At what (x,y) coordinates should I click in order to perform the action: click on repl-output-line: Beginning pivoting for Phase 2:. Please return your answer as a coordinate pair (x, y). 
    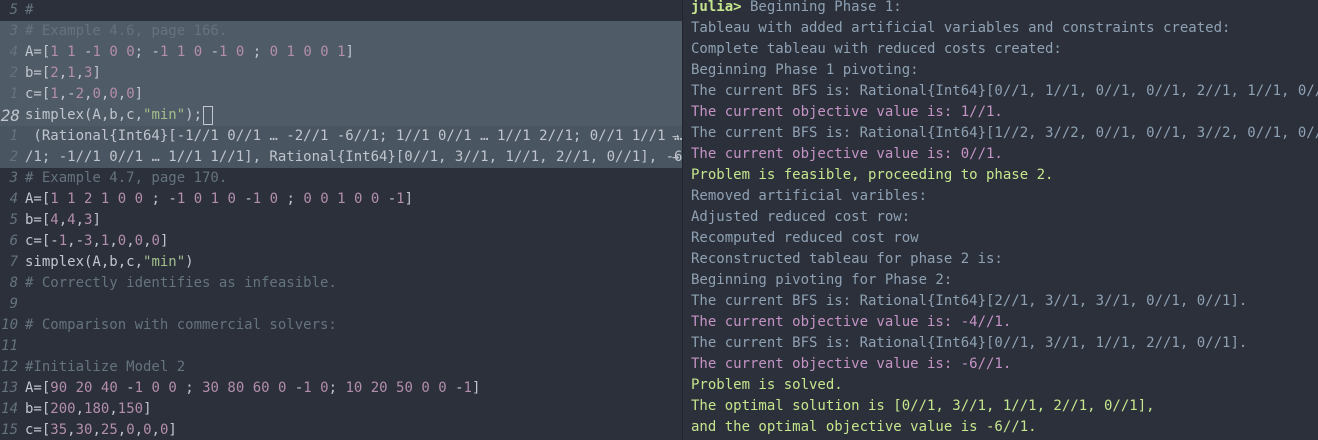
    Looking at the image, I should click on (822, 280).